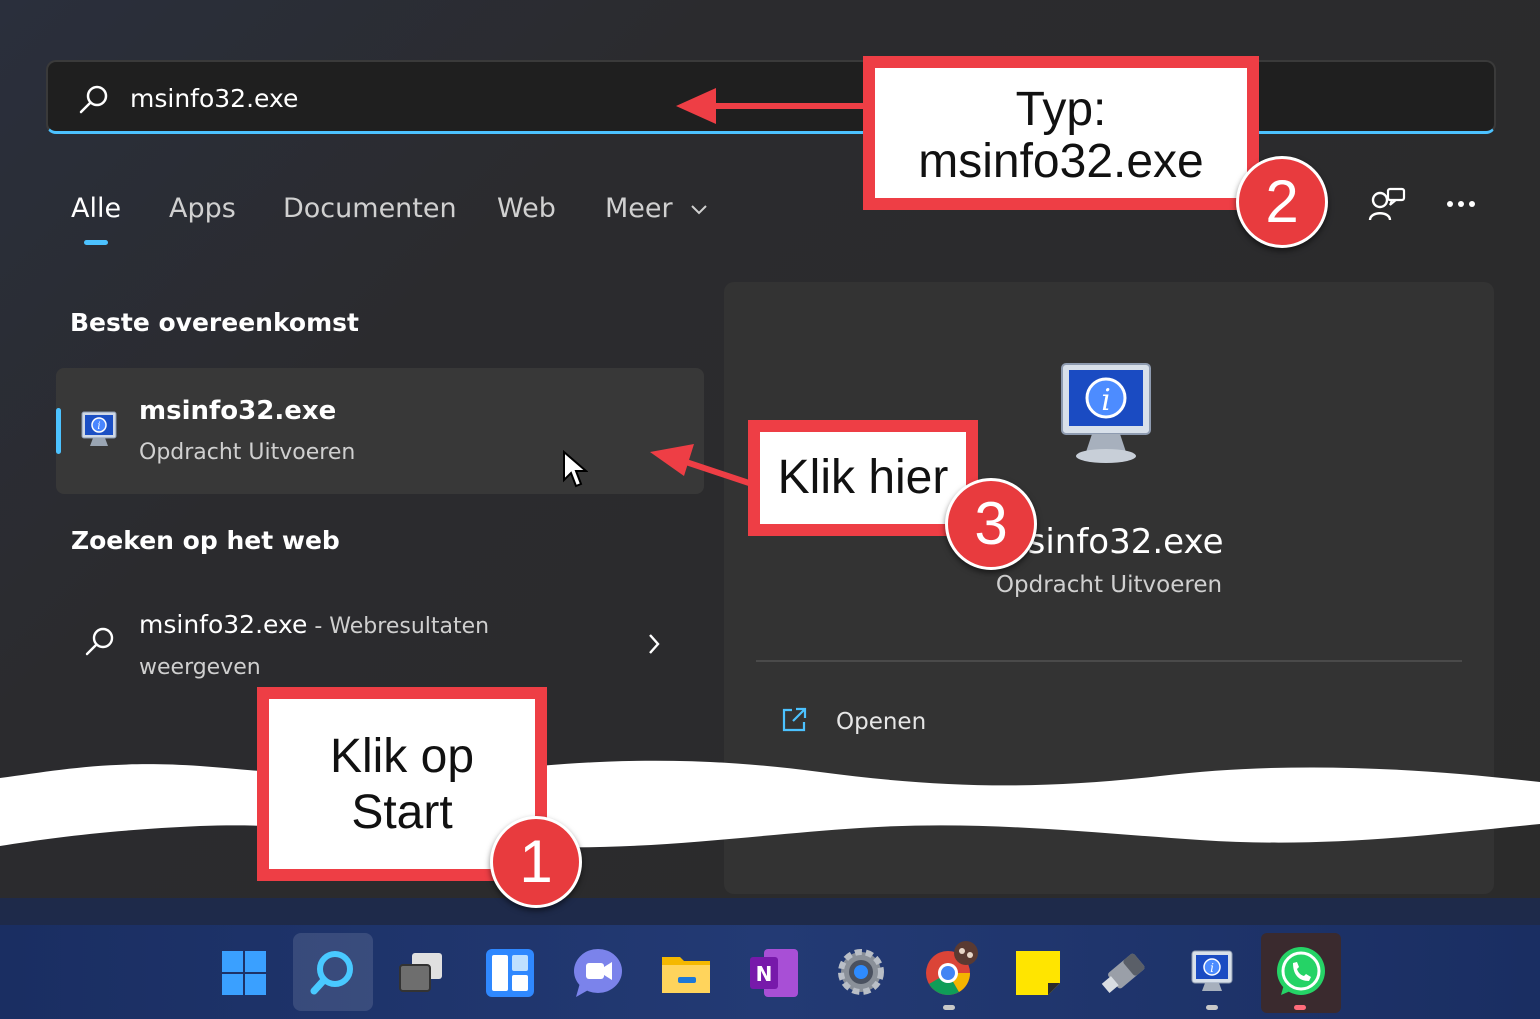 The image size is (1540, 1019). What do you see at coordinates (1061, 161) in the screenshot?
I see `callout-type-line2: msinfo32.exe` at bounding box center [1061, 161].